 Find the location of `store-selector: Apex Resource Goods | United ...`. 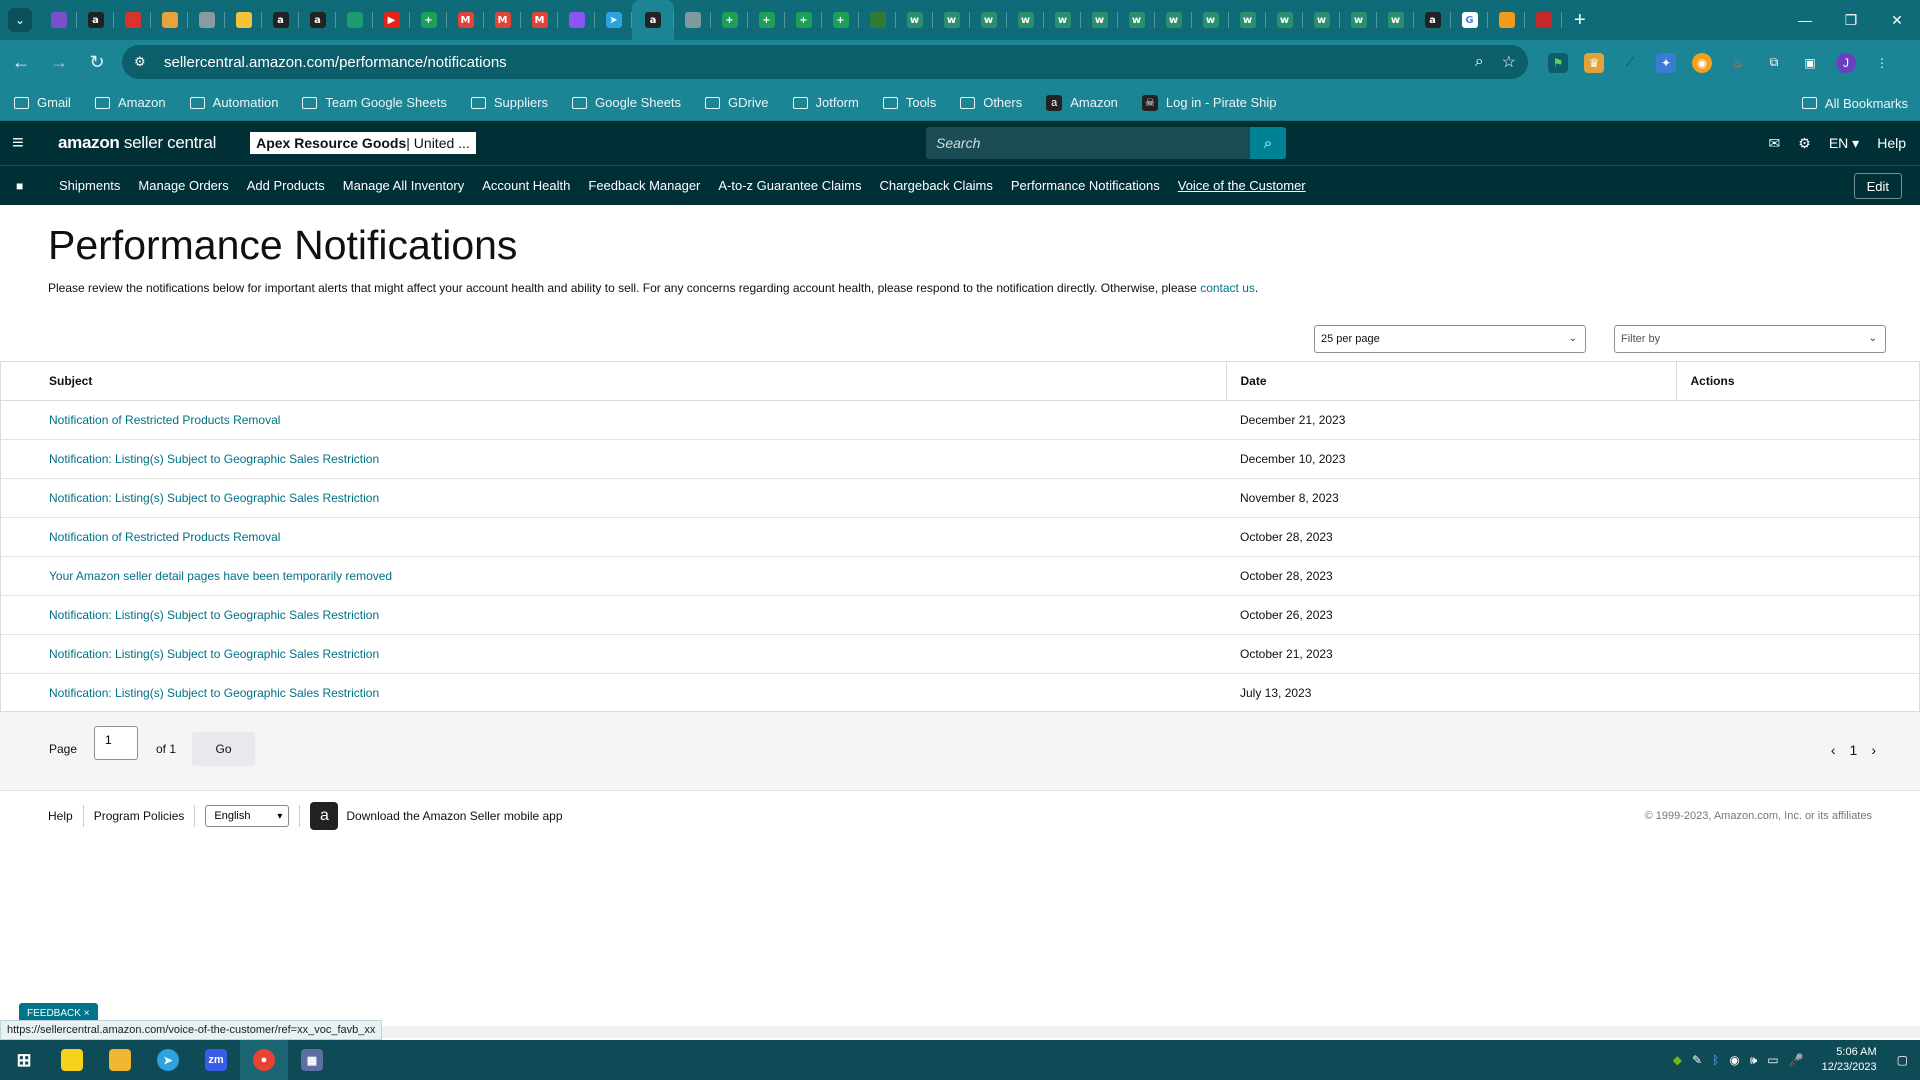

store-selector: Apex Resource Goods | United ... is located at coordinates (363, 143).